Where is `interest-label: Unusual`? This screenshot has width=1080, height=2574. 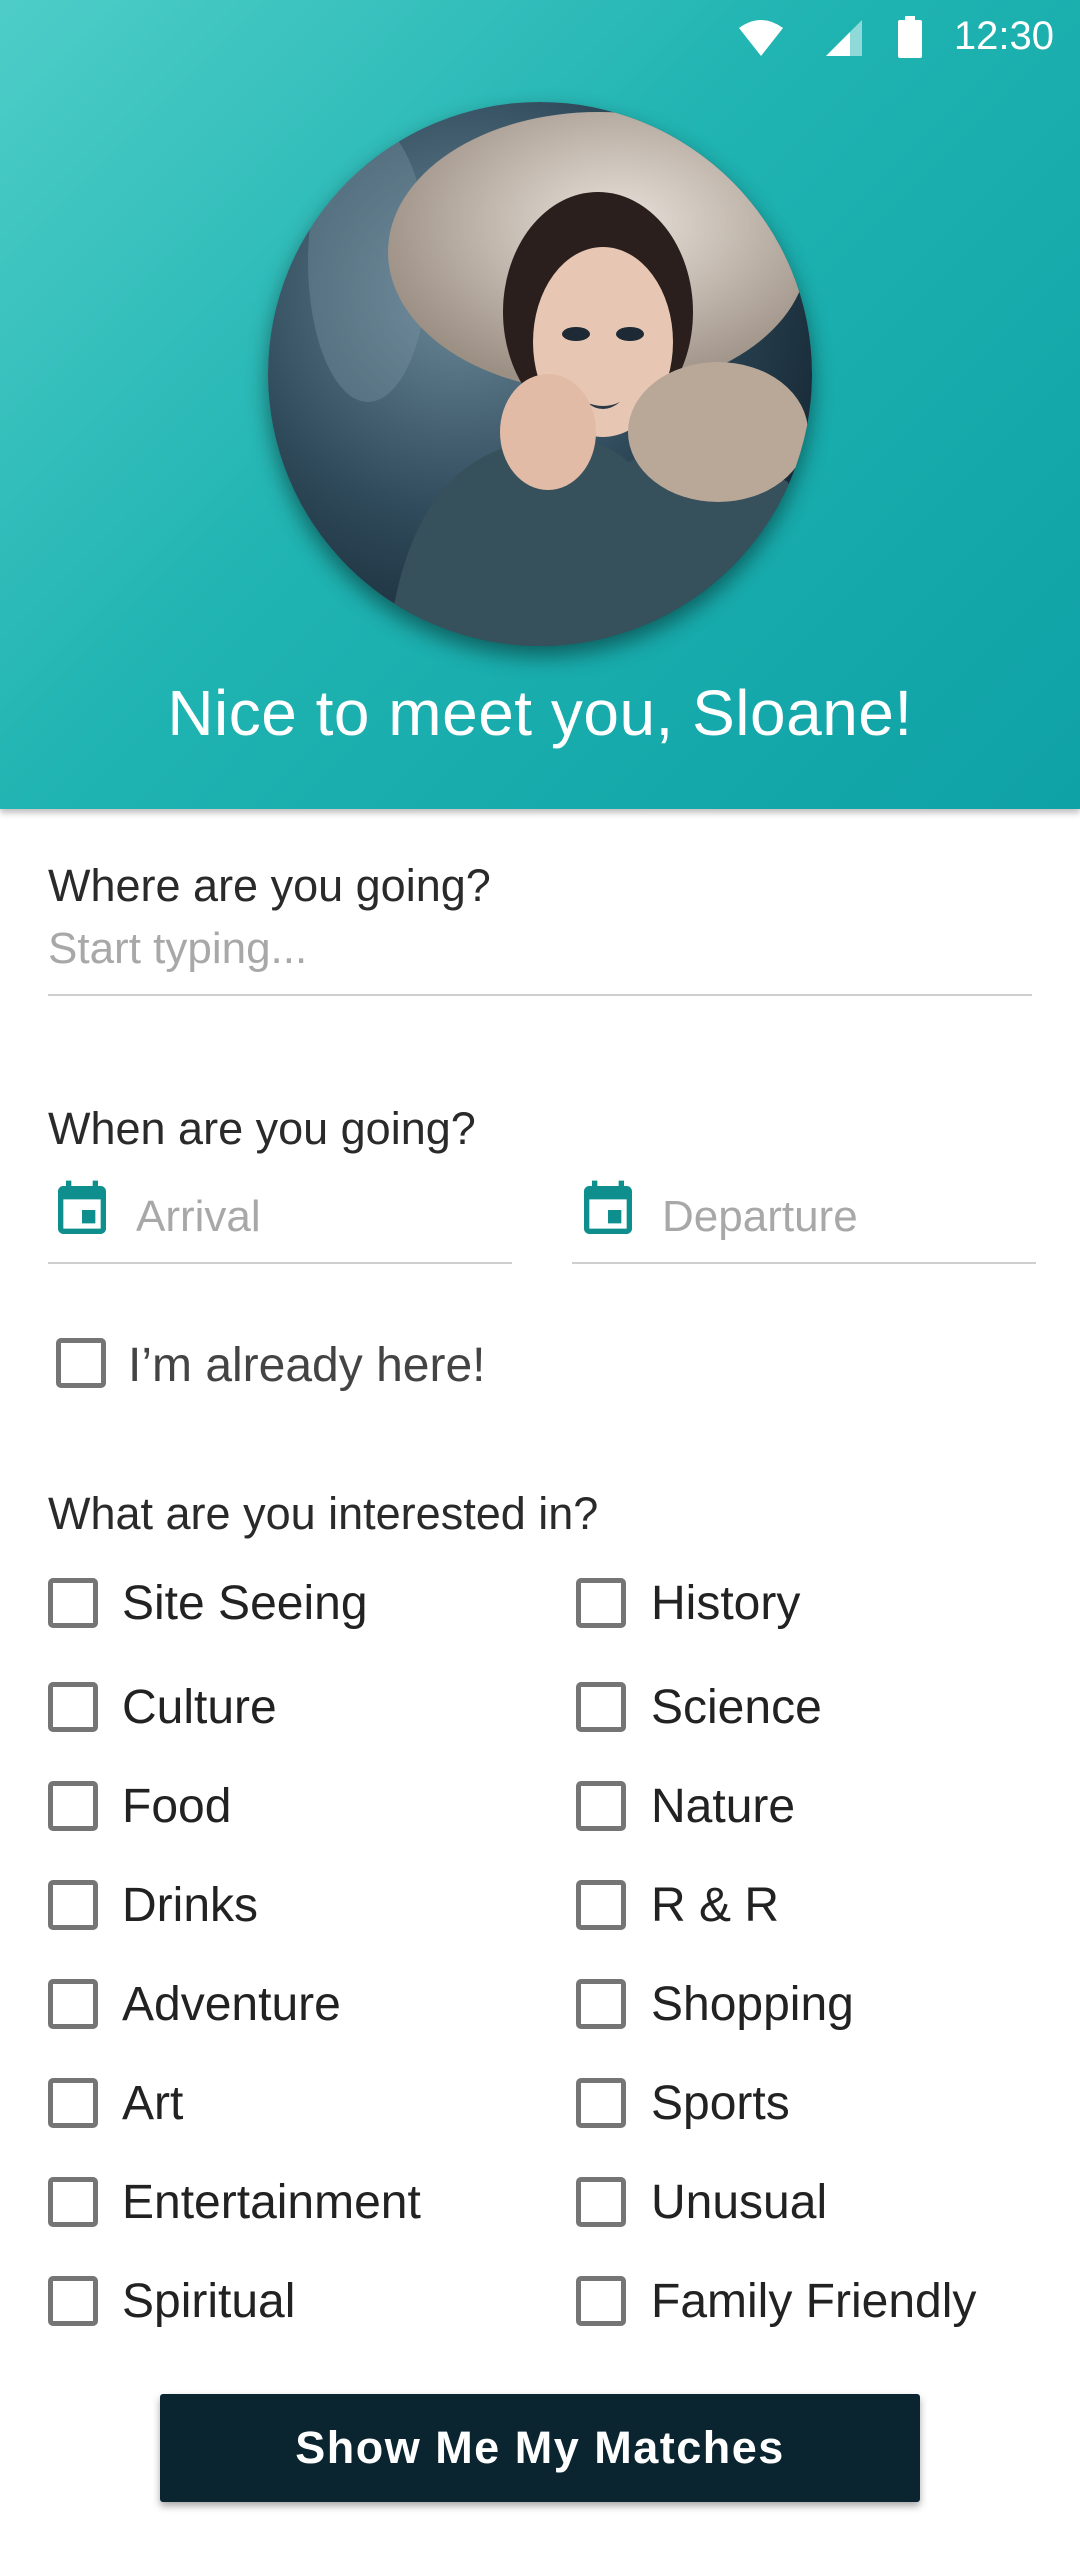 interest-label: Unusual is located at coordinates (739, 2202).